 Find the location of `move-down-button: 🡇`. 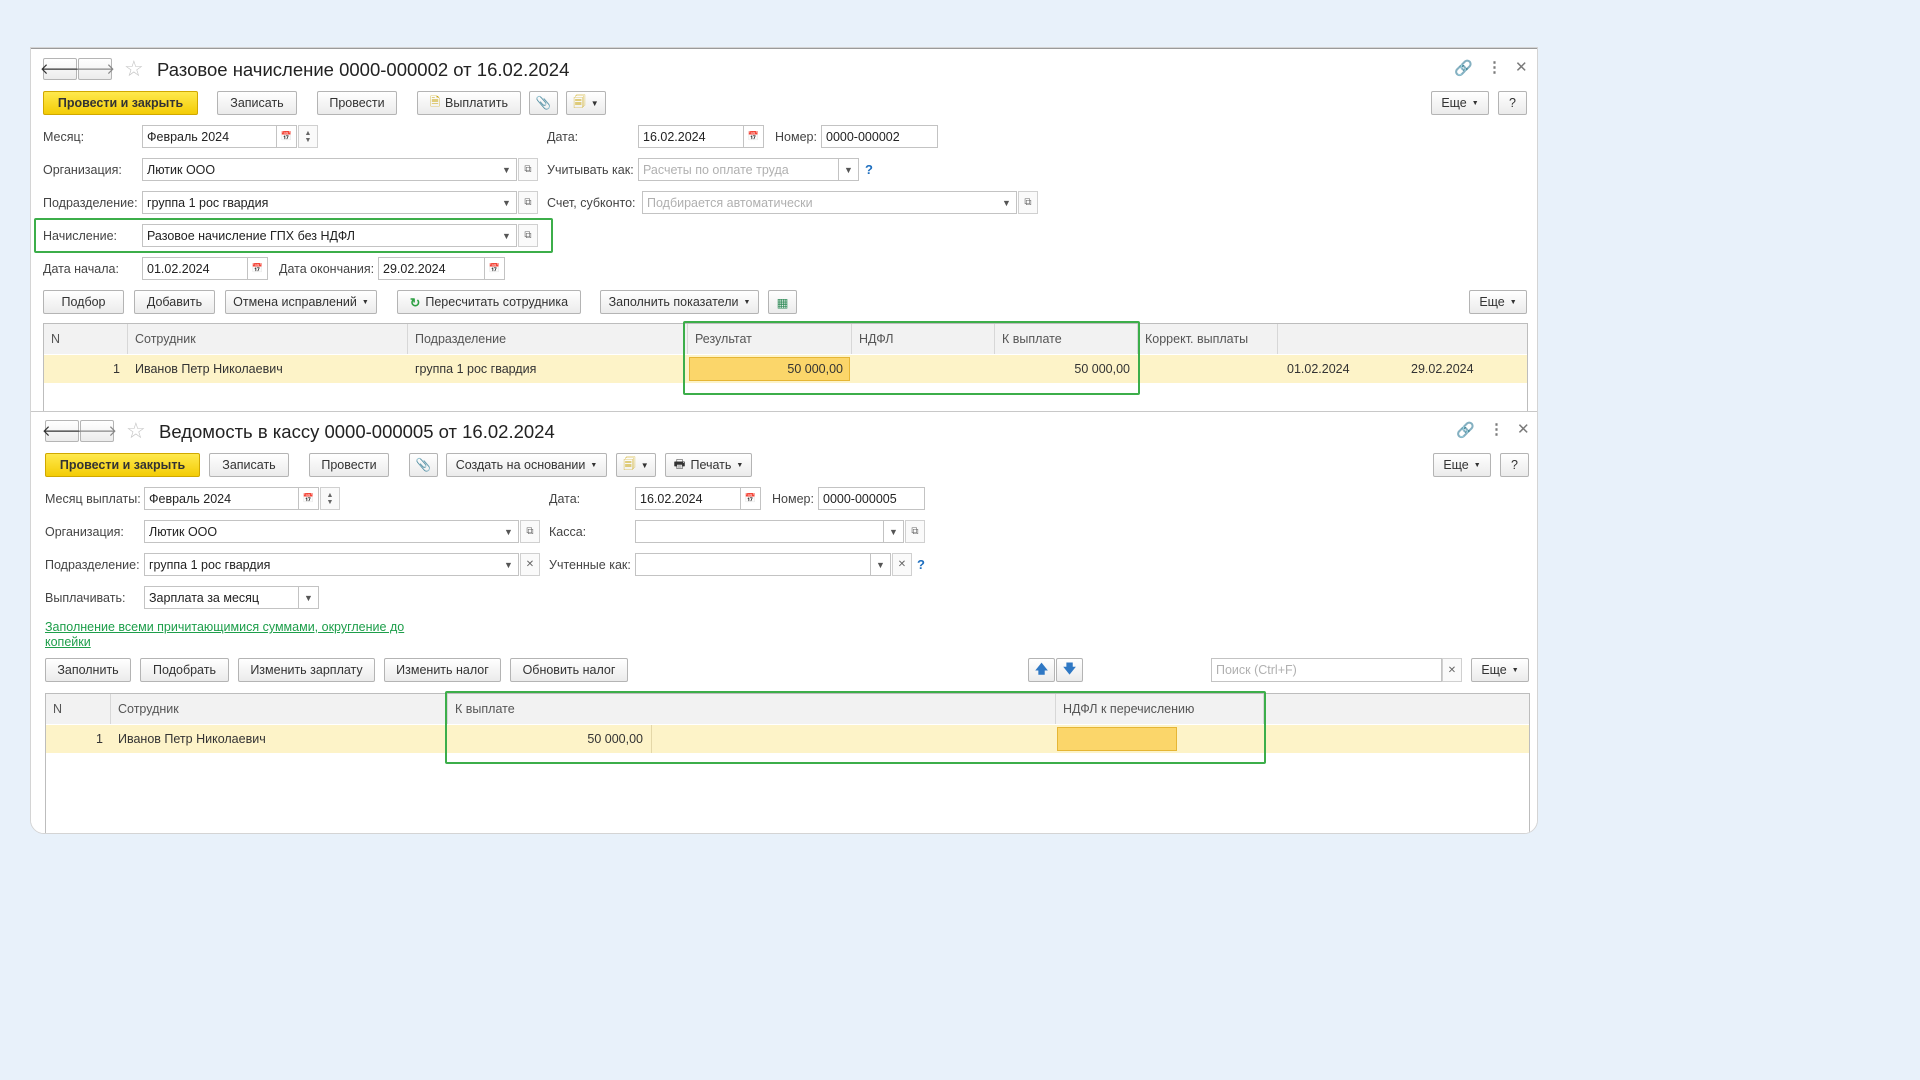

move-down-button: 🡇 is located at coordinates (1069, 670).